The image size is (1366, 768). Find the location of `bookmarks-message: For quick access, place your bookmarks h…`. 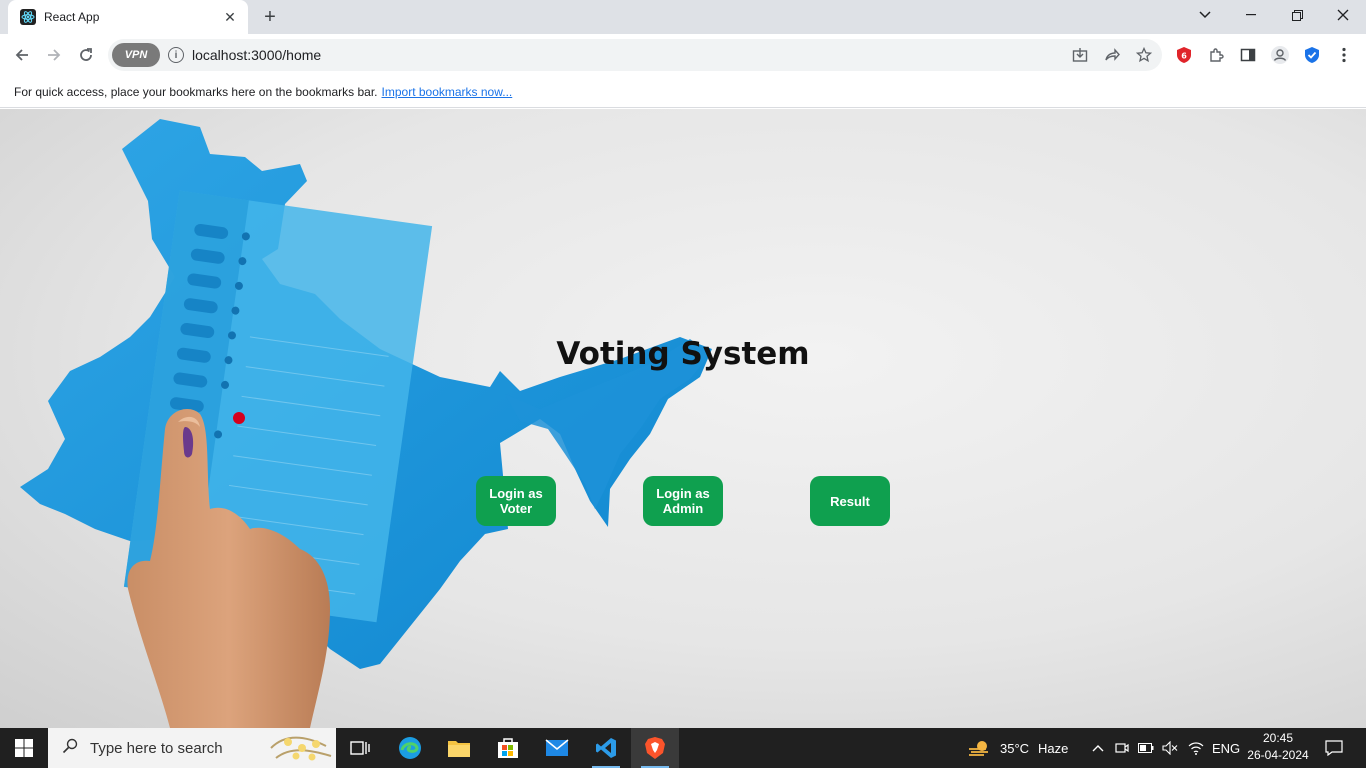

bookmarks-message: For quick access, place your bookmarks h… is located at coordinates (196, 91).